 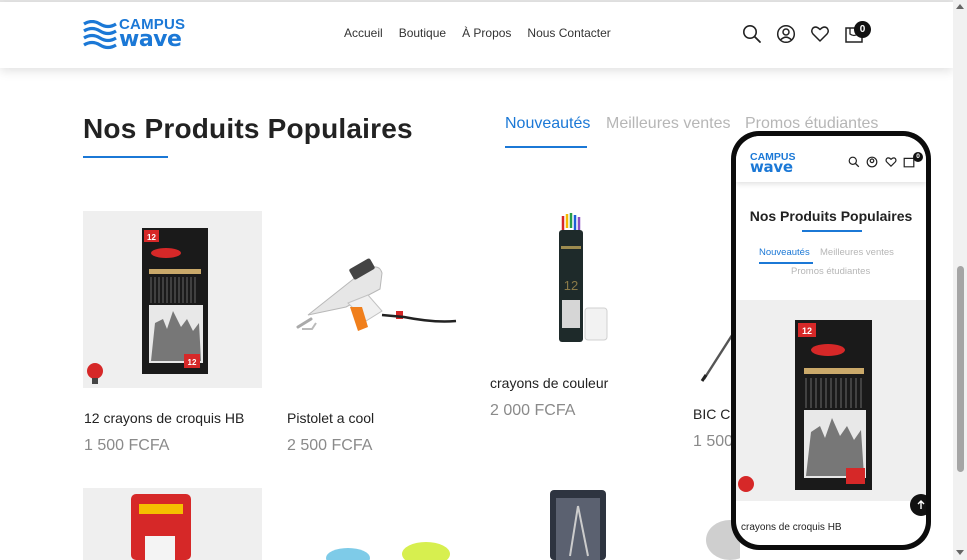 What do you see at coordinates (960, 6) in the screenshot?
I see `scroll-up-arrow-icon` at bounding box center [960, 6].